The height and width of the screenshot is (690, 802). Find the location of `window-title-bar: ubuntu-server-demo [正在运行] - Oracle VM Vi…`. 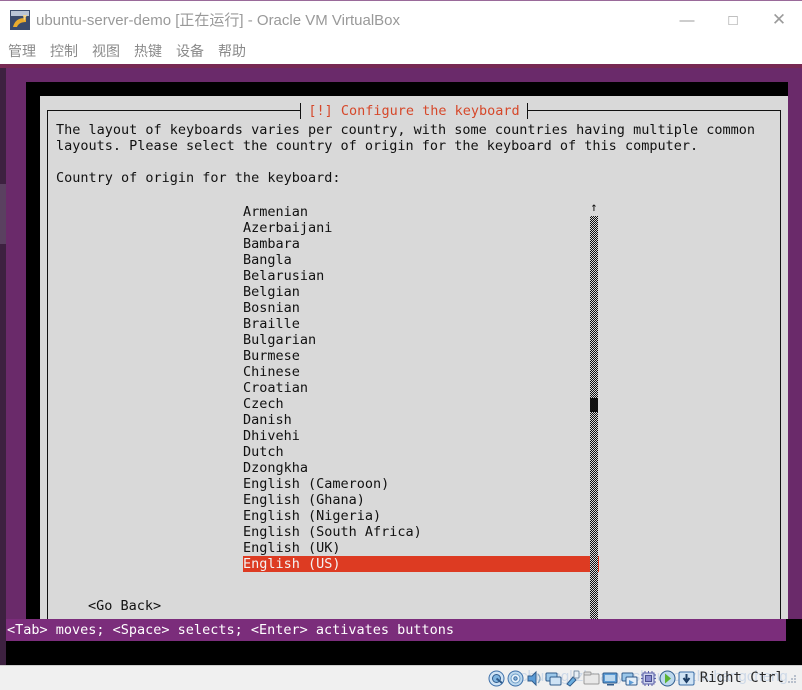

window-title-bar: ubuntu-server-demo [正在运行] - Oracle VM Vi… is located at coordinates (401, 19).